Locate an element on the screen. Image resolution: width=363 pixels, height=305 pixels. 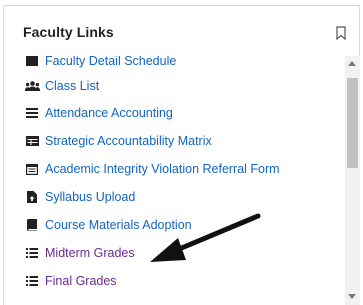
link-class-list: Class List is located at coordinates (72, 86).